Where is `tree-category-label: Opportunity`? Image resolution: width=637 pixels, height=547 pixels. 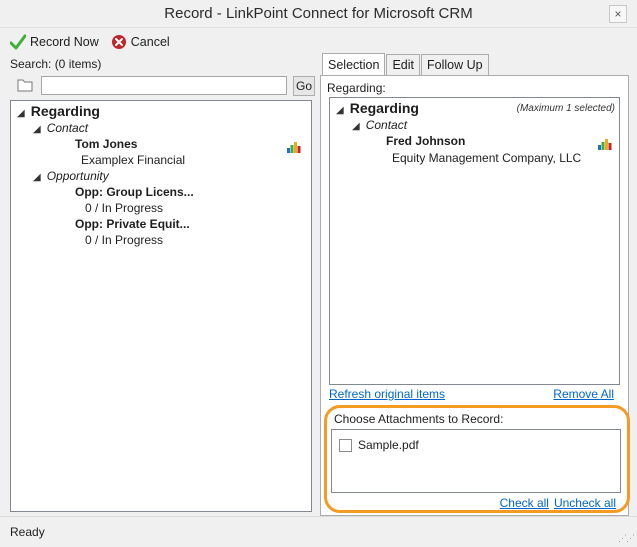 tree-category-label: Opportunity is located at coordinates (77, 176).